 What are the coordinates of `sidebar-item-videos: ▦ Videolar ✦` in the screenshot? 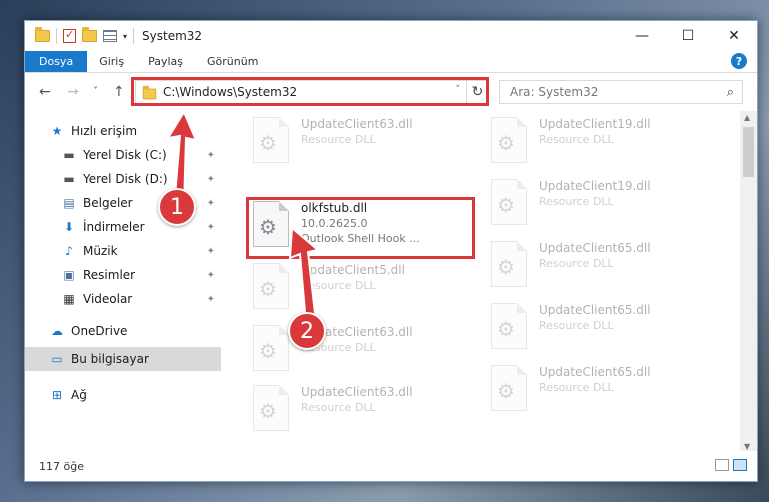 It's located at (123, 299).